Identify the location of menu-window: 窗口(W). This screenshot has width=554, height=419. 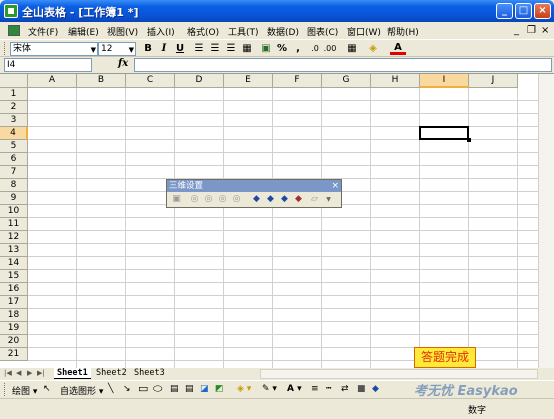
(364, 31).